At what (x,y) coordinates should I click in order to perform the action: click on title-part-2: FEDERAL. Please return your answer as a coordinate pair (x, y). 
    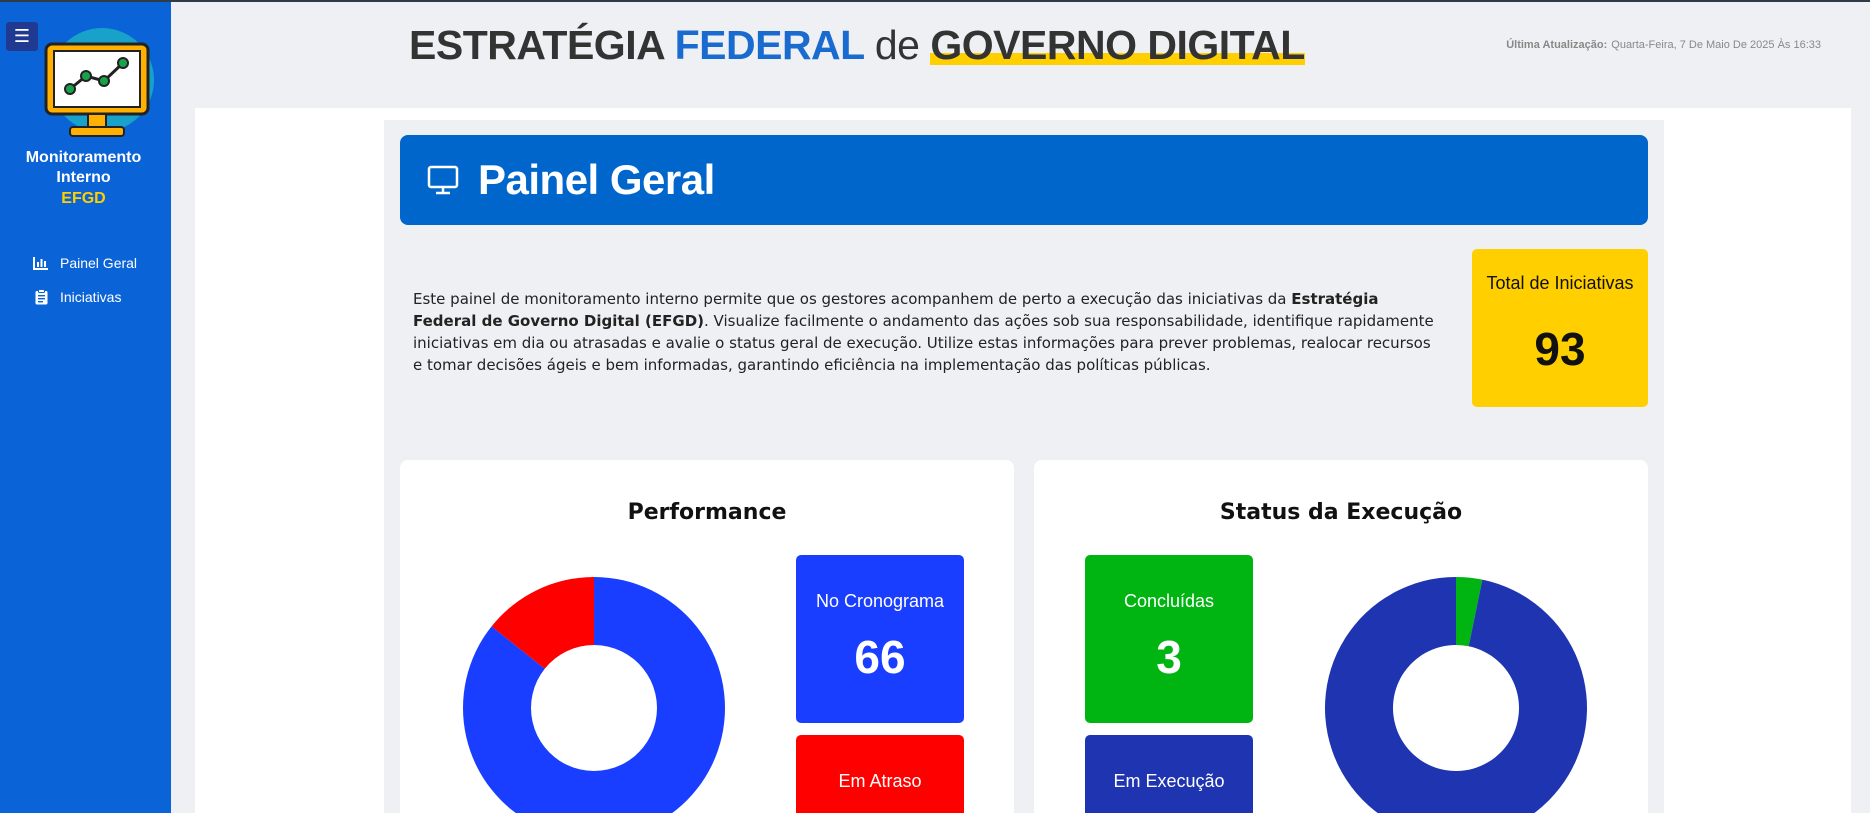
    Looking at the image, I should click on (769, 45).